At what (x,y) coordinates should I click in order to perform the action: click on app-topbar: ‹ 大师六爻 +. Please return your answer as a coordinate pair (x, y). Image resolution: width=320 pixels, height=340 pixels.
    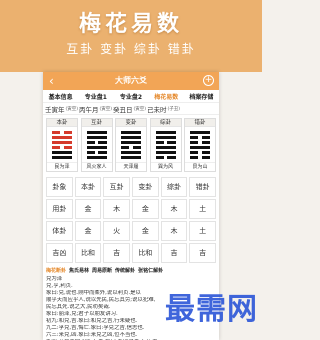
    Looking at the image, I should click on (131, 81).